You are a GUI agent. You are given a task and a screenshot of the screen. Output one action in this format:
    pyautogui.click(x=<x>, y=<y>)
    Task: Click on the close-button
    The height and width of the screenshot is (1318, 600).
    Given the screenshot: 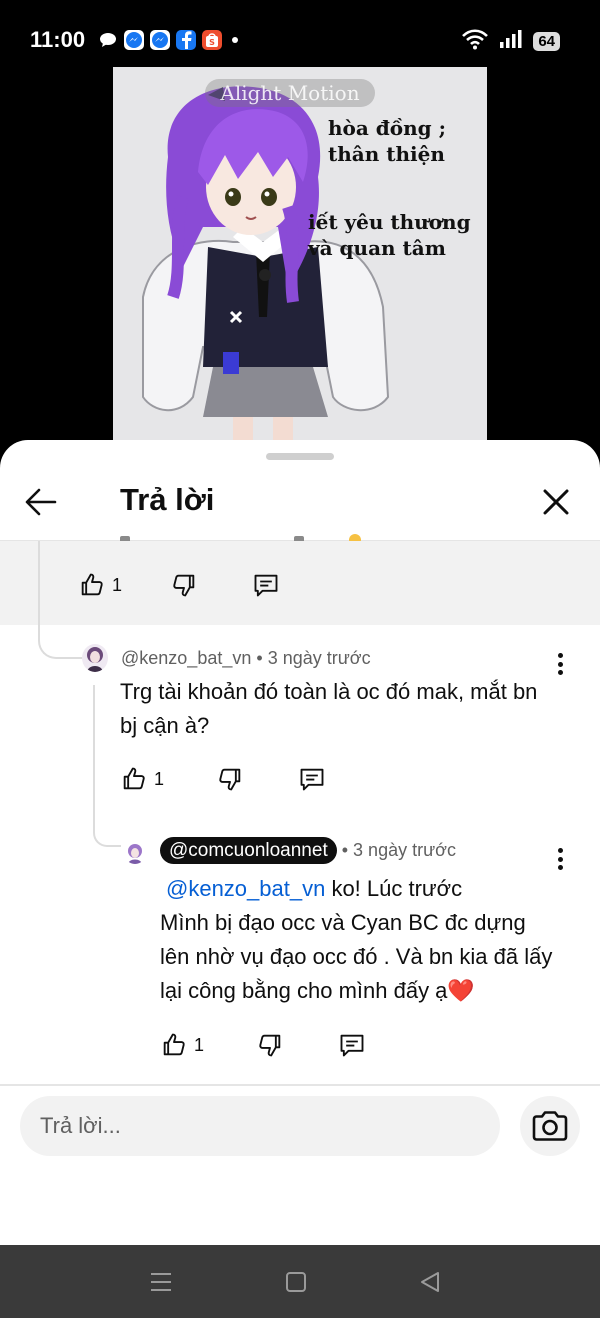 What is the action you would take?
    pyautogui.click(x=556, y=502)
    